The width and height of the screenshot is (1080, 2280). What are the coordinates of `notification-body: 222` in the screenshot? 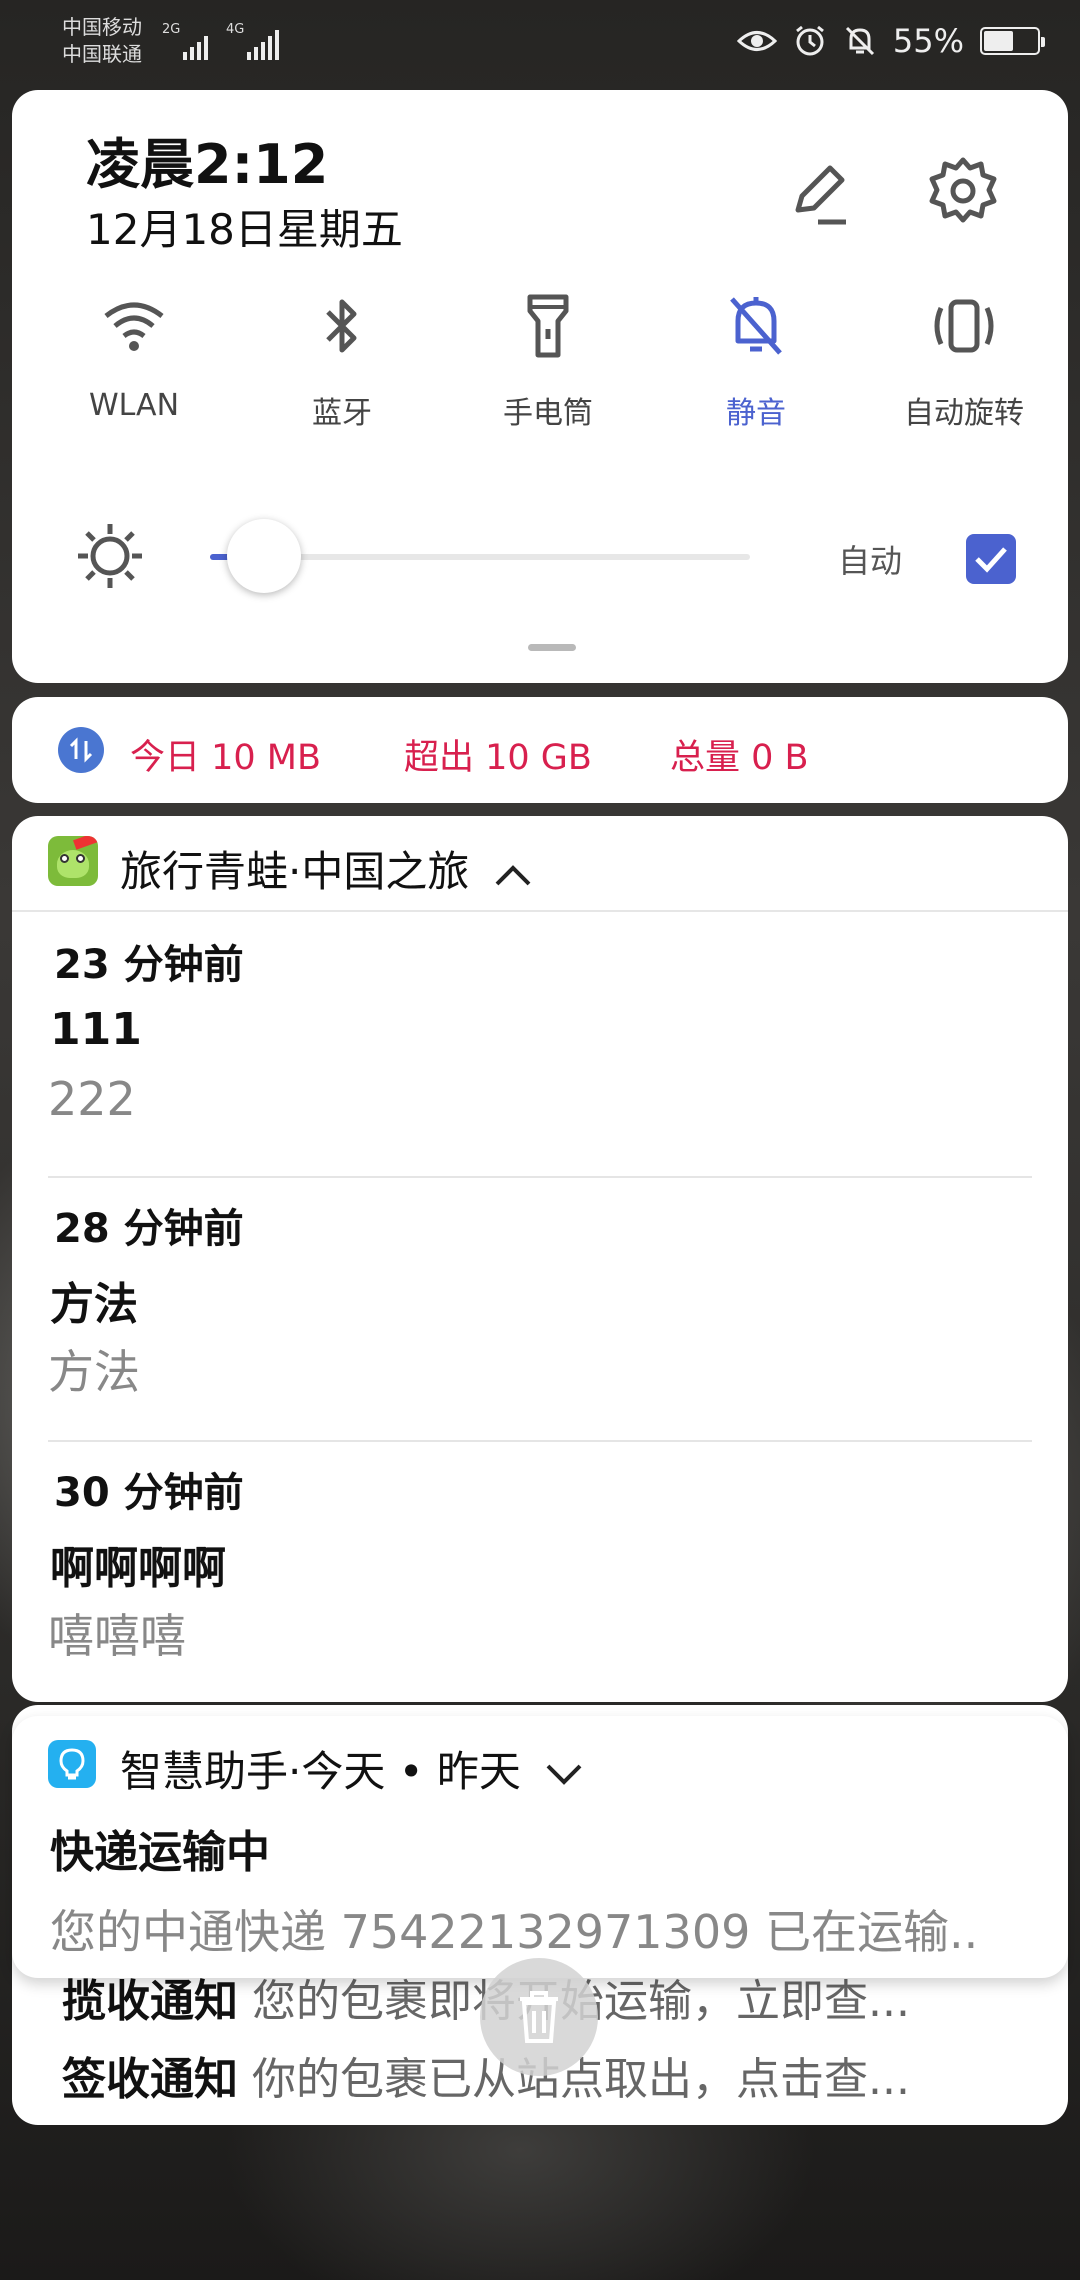 It's located at (92, 1099).